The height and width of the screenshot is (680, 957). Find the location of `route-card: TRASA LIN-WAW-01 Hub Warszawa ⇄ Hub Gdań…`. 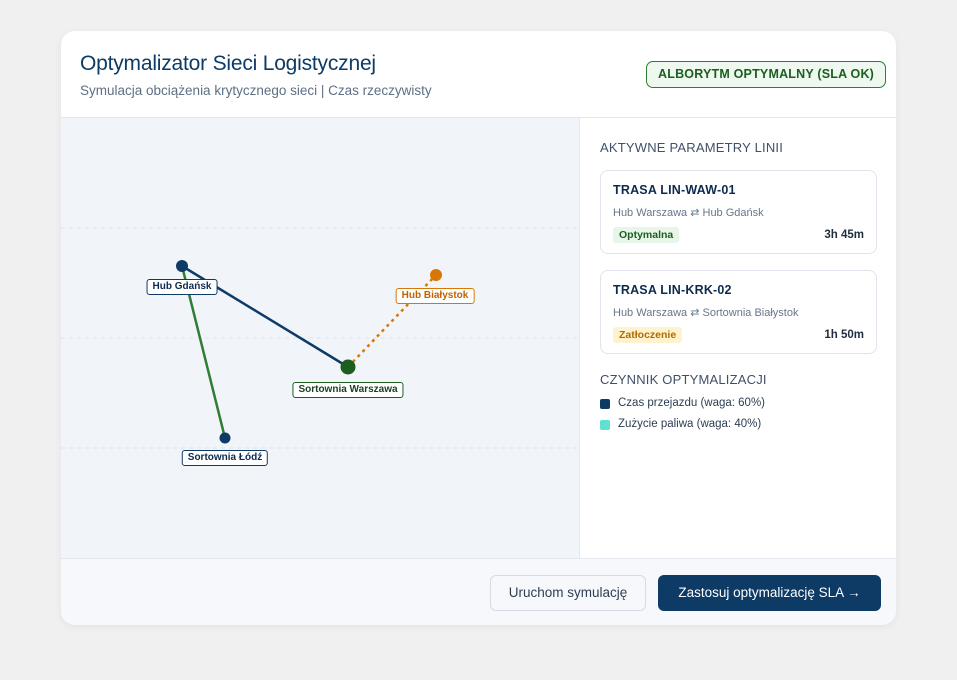

route-card: TRASA LIN-WAW-01 Hub Warszawa ⇄ Hub Gdań… is located at coordinates (738, 212).